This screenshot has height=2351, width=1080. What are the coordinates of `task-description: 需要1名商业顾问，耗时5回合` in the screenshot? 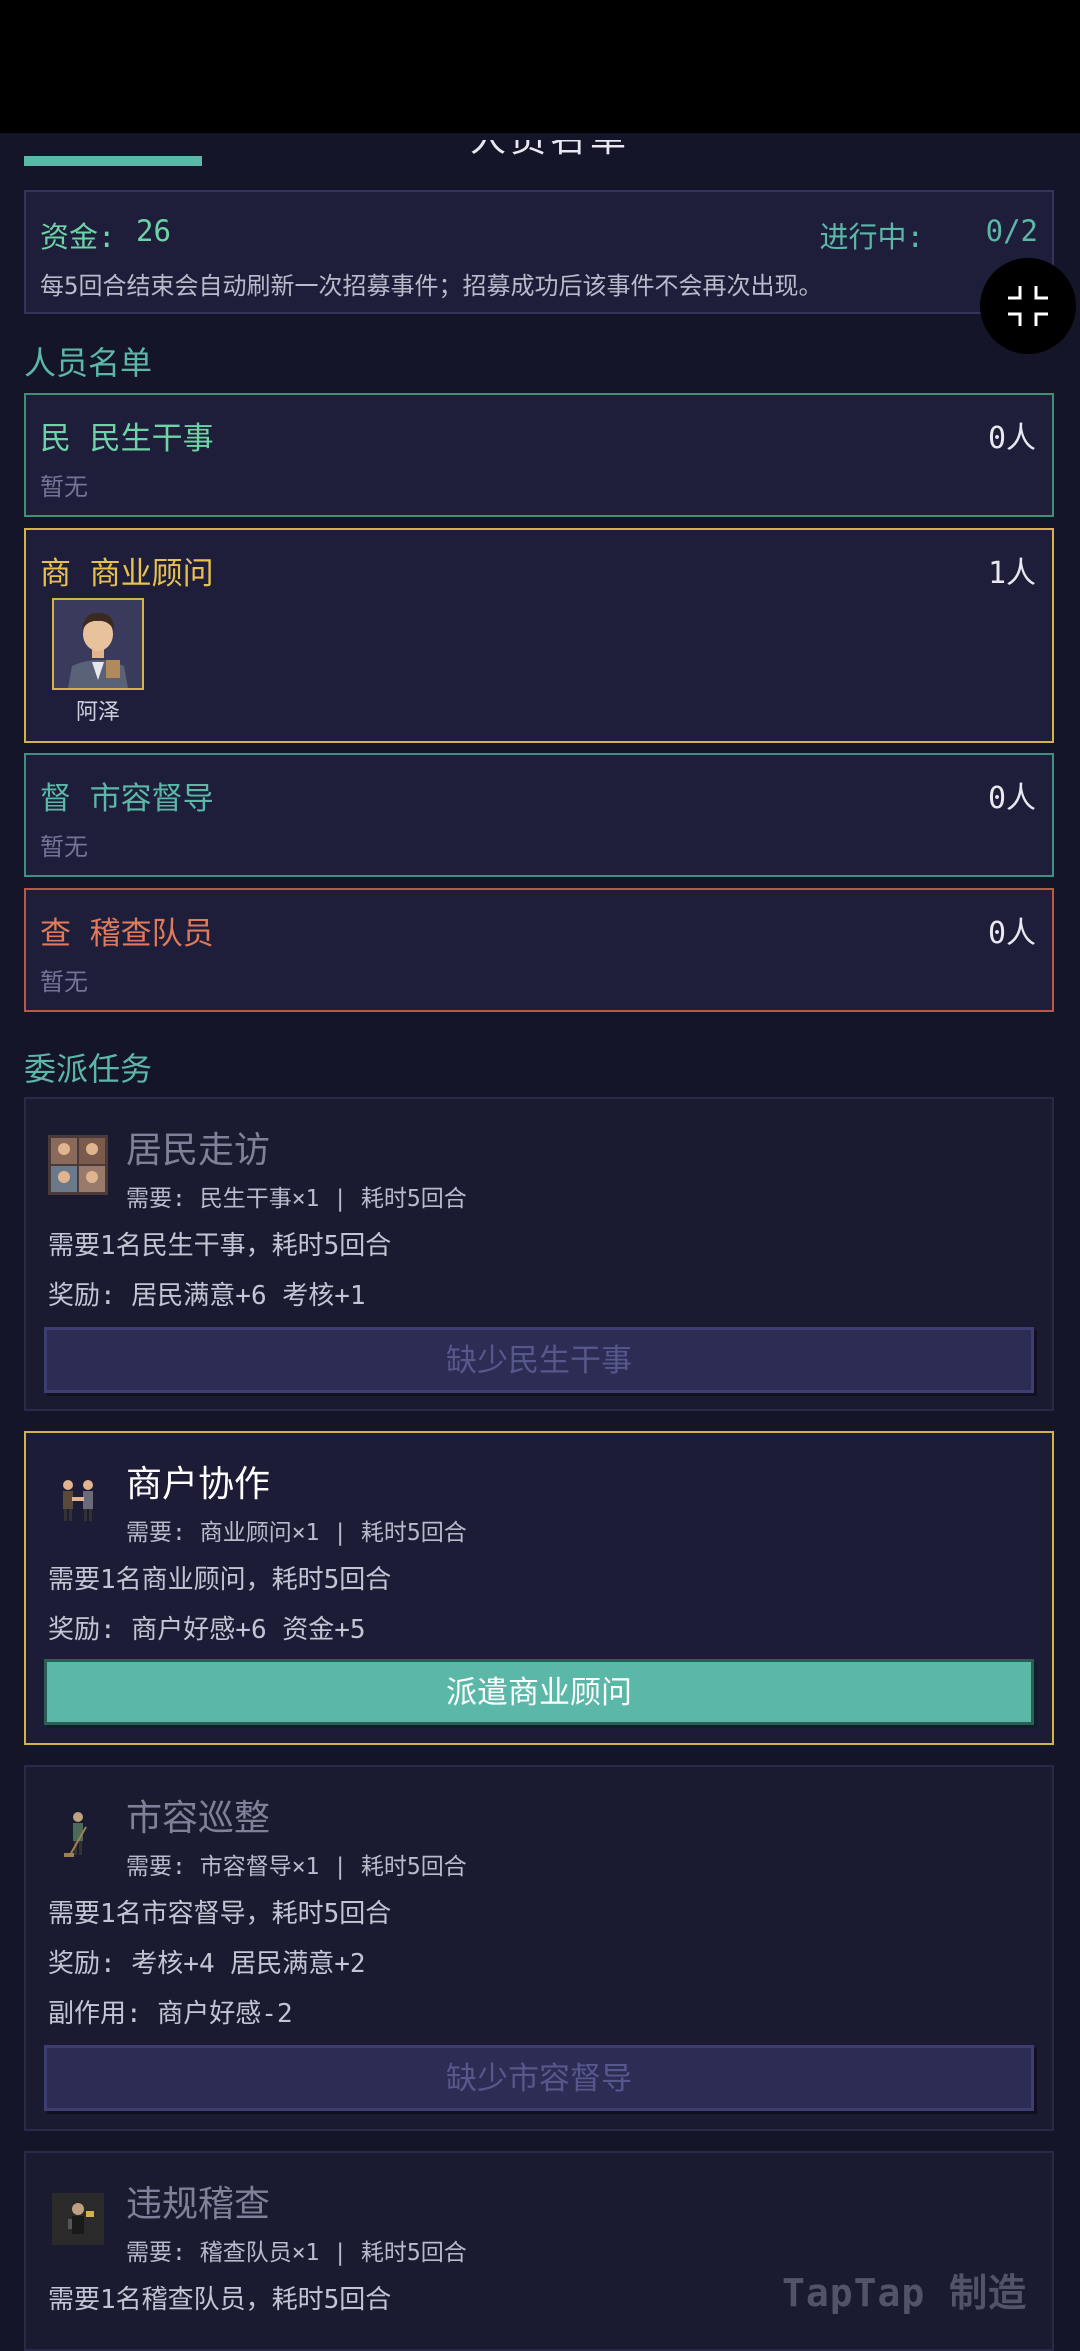 It's located at (220, 1580).